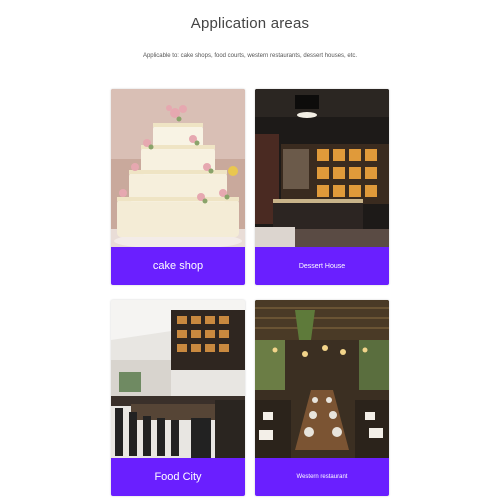  Describe the element at coordinates (322, 379) in the screenshot. I see `western-restaurant-interior-photo` at that location.